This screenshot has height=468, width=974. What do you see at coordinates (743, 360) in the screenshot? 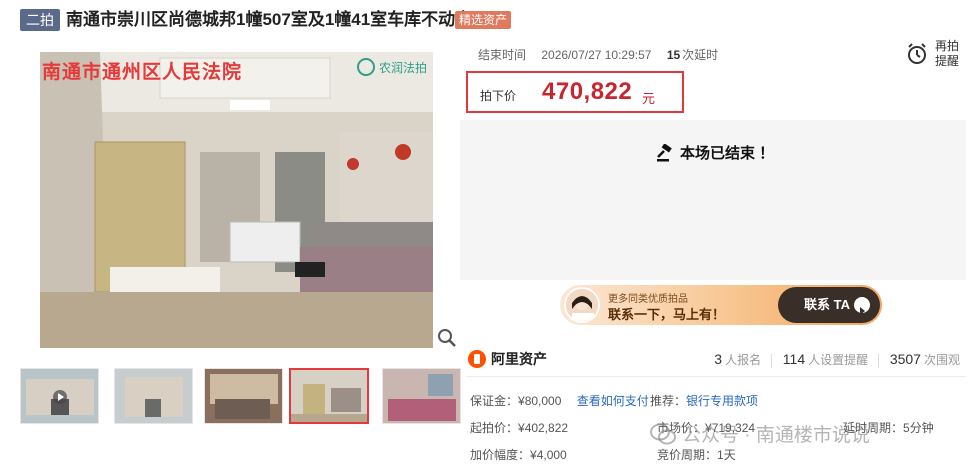
I see `signups-label: 人报名` at bounding box center [743, 360].